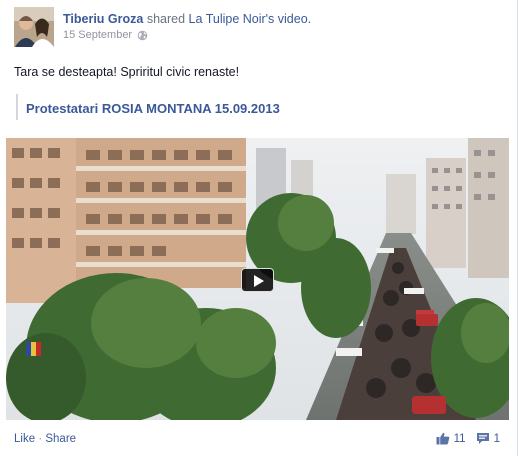 Image resolution: width=518 pixels, height=456 pixels. I want to click on story-counts: 11 1, so click(468, 438).